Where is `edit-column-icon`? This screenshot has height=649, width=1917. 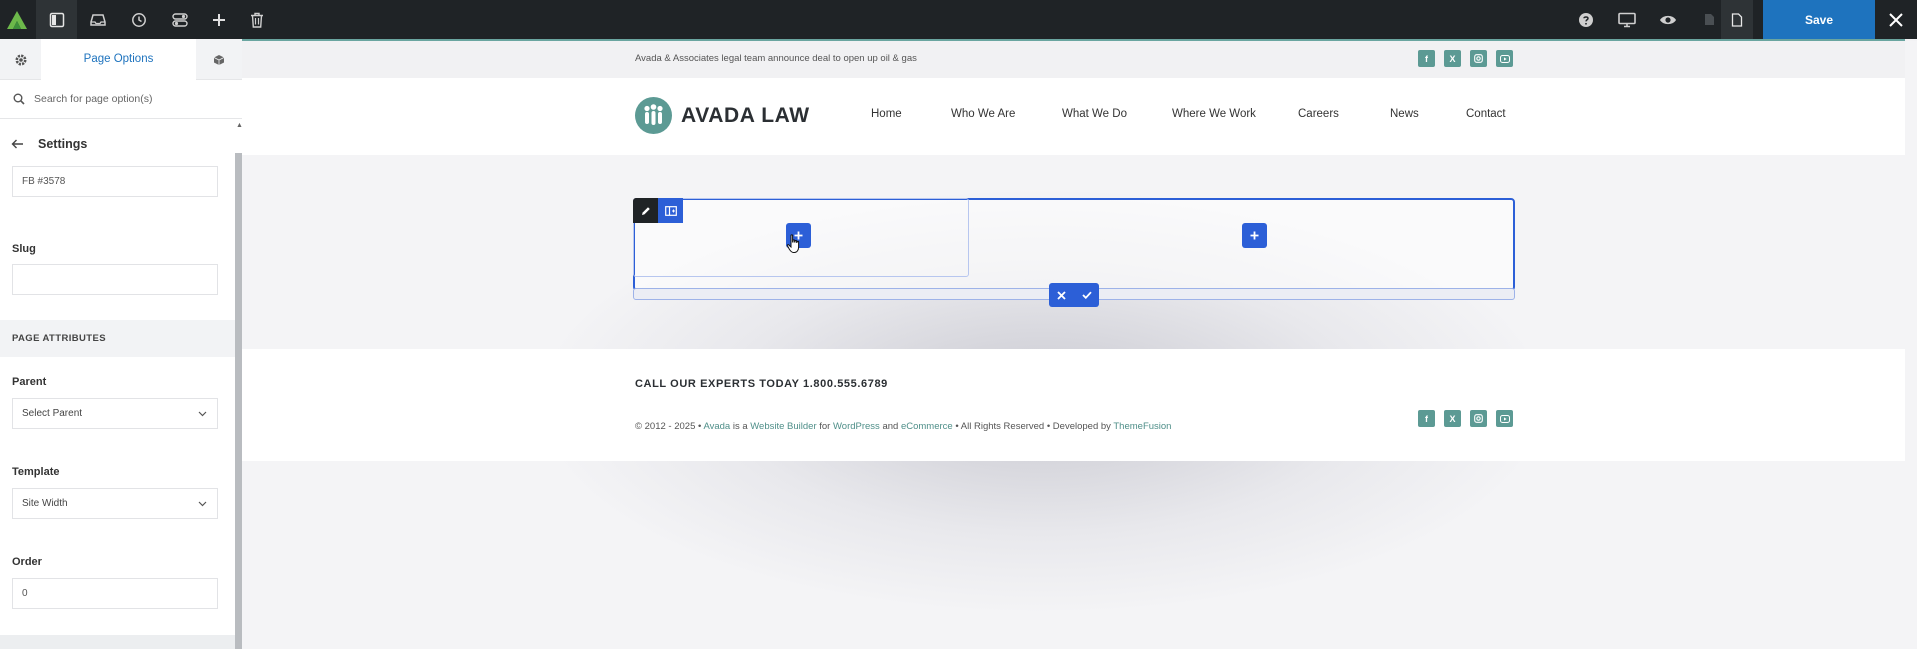 edit-column-icon is located at coordinates (645, 210).